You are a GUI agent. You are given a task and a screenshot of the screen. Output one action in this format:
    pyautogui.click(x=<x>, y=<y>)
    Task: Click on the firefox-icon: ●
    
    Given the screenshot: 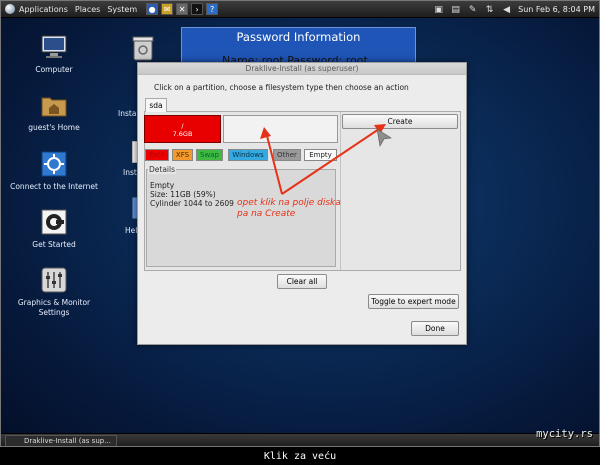 What is the action you would take?
    pyautogui.click(x=152, y=9)
    